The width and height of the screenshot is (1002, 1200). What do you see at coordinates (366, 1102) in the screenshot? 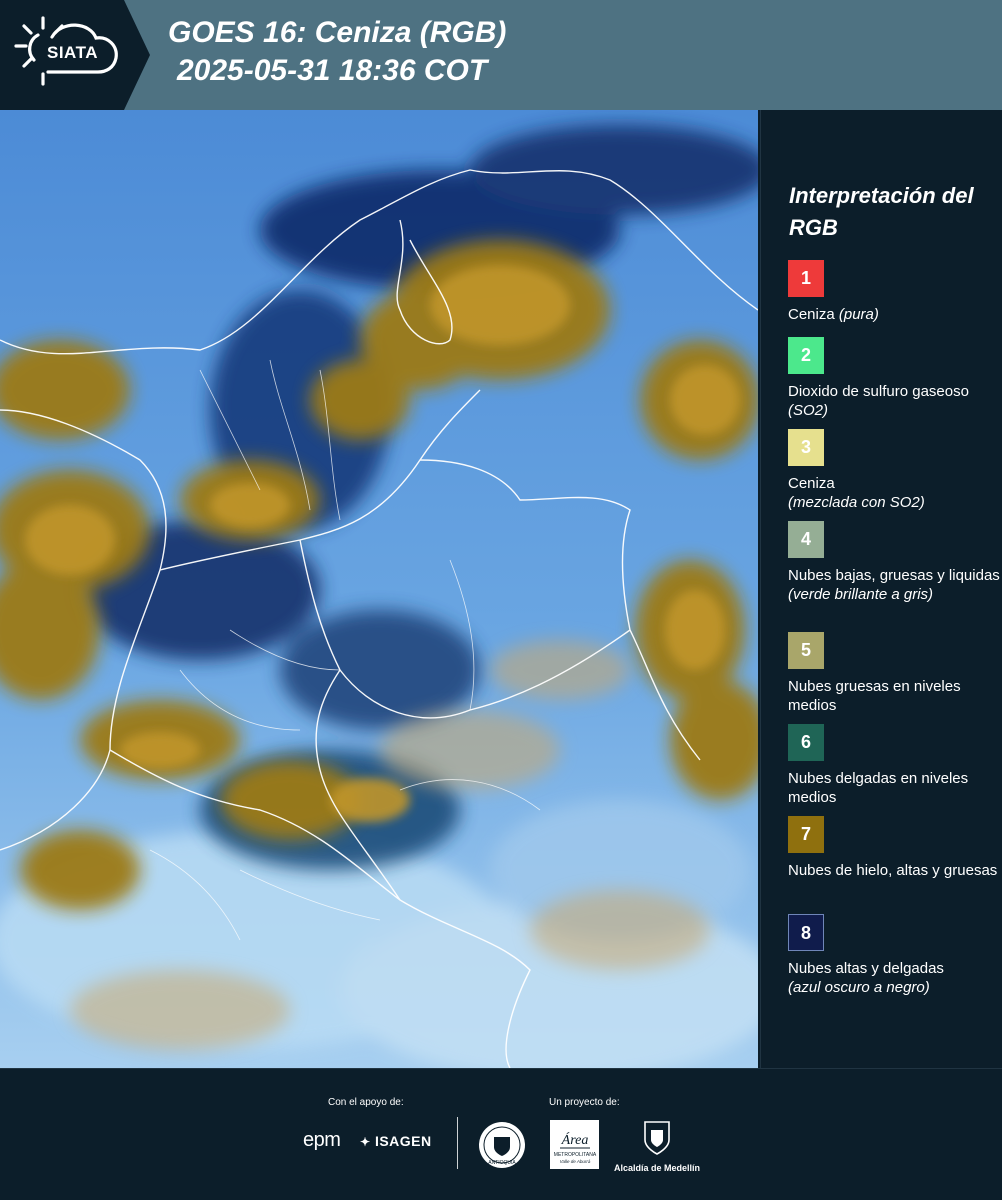
I see `support-label: Con el apoyo de:` at bounding box center [366, 1102].